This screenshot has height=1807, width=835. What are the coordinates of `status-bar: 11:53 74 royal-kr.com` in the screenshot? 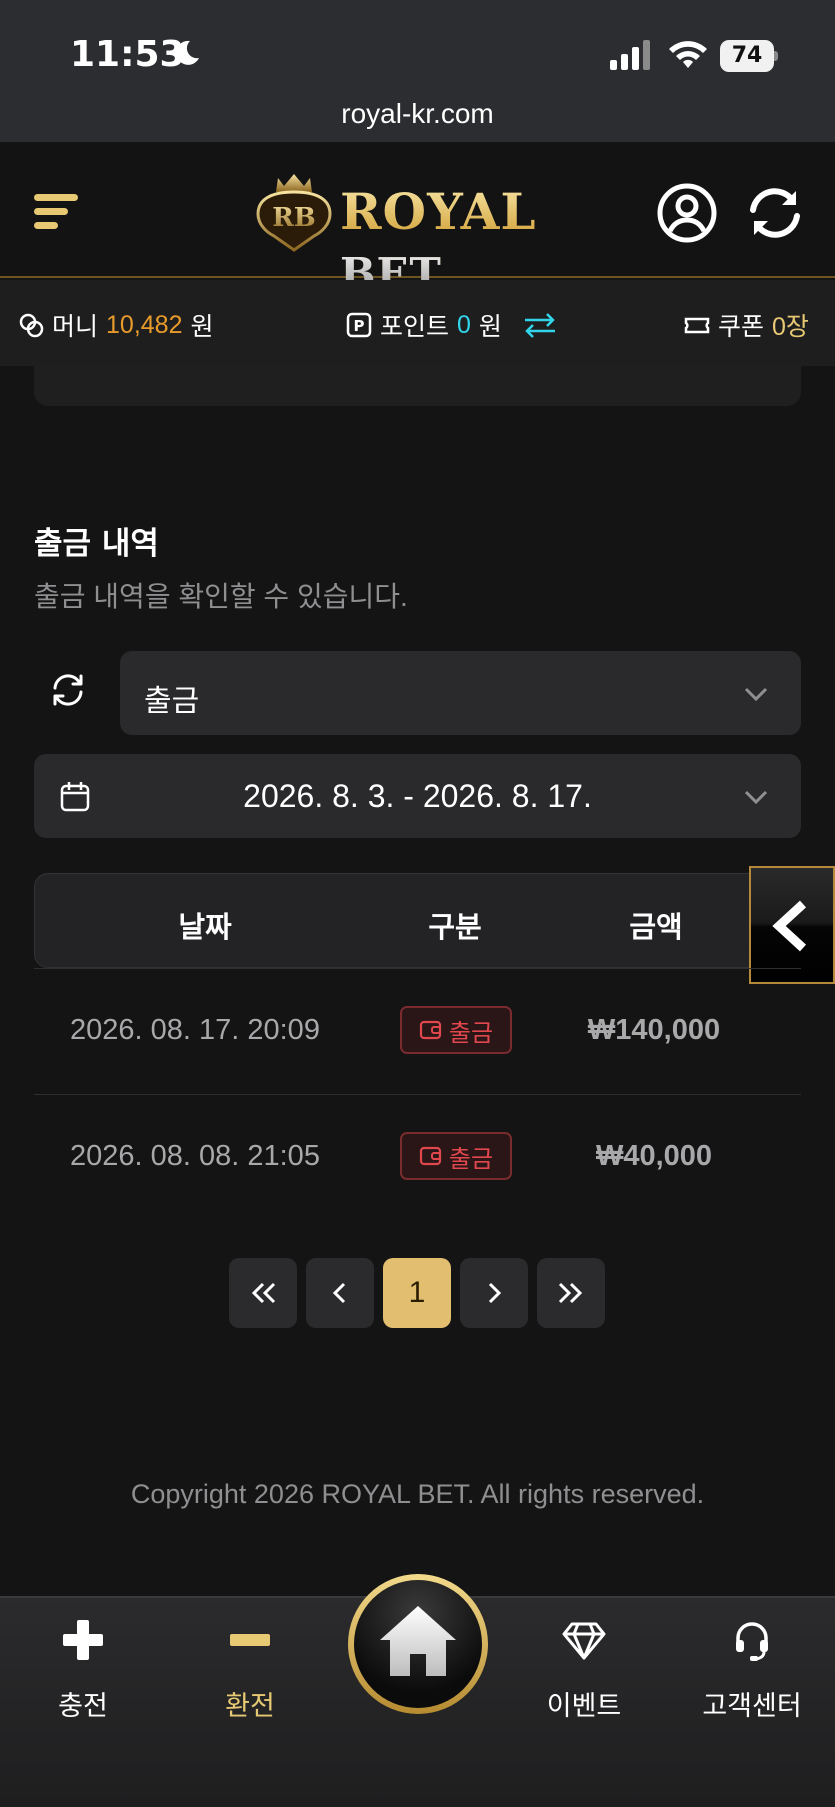 It's located at (417, 71).